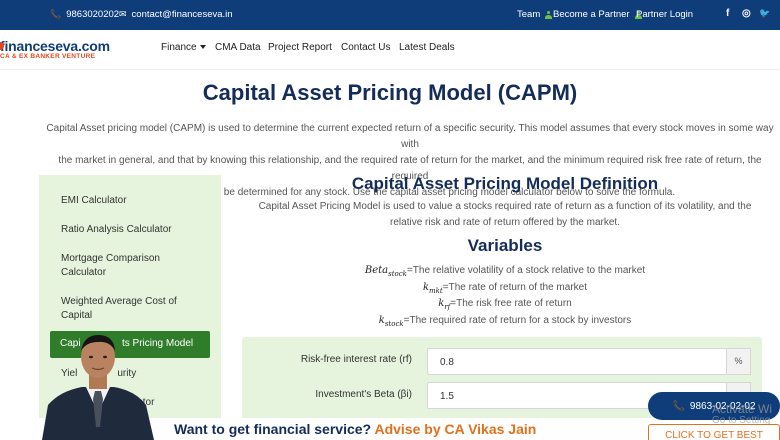 The width and height of the screenshot is (780, 440). What do you see at coordinates (123, 14) in the screenshot?
I see `envelope-icon: ✉` at bounding box center [123, 14].